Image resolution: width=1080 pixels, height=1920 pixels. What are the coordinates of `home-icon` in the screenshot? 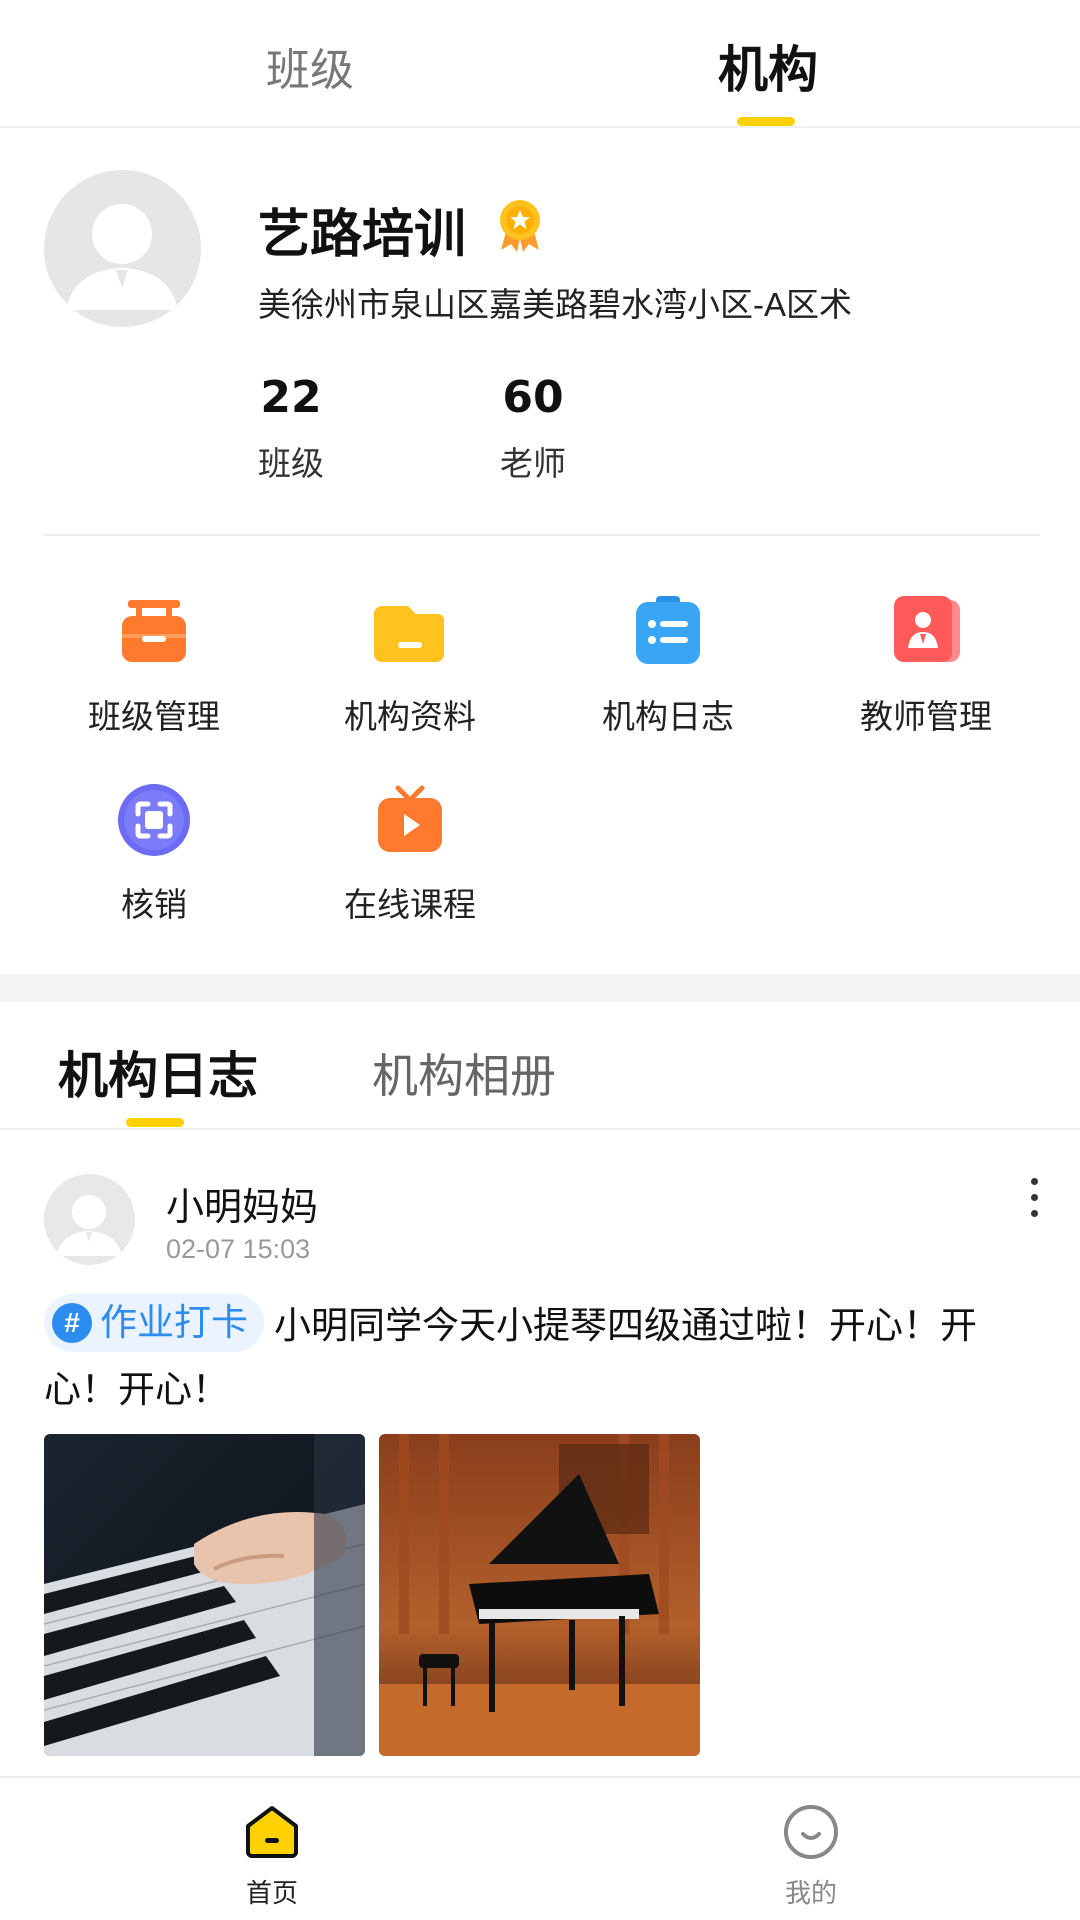 It's located at (272, 1832).